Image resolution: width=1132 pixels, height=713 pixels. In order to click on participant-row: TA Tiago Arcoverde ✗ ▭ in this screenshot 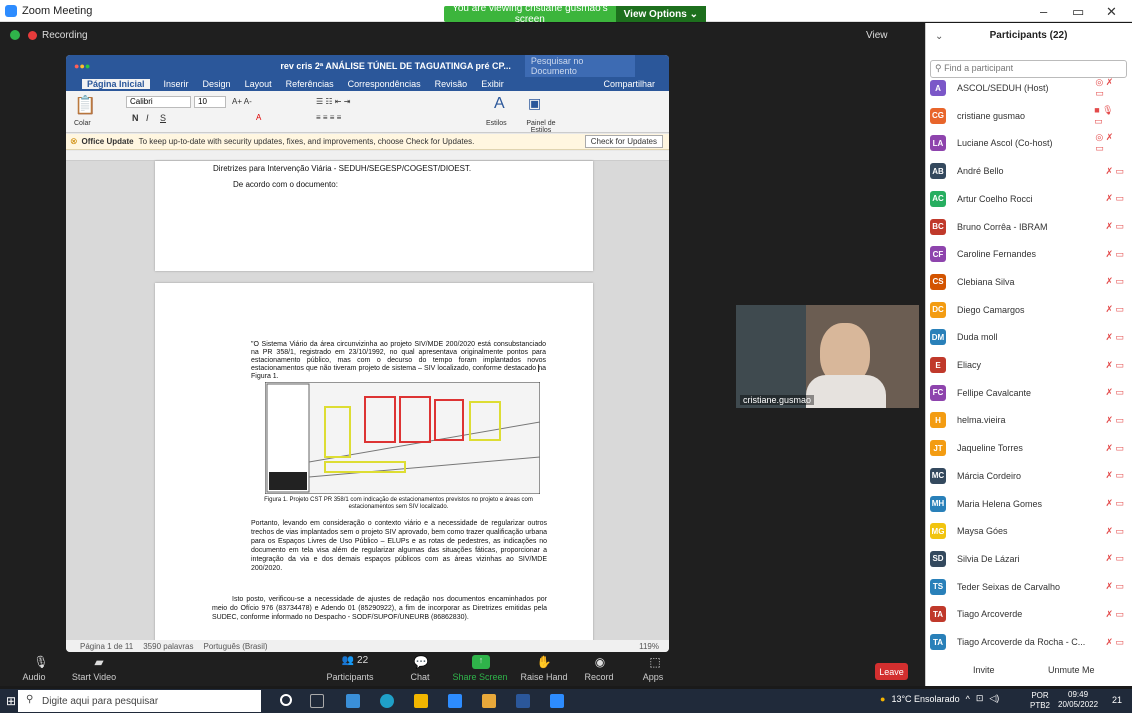, I will do `click(1030, 614)`.